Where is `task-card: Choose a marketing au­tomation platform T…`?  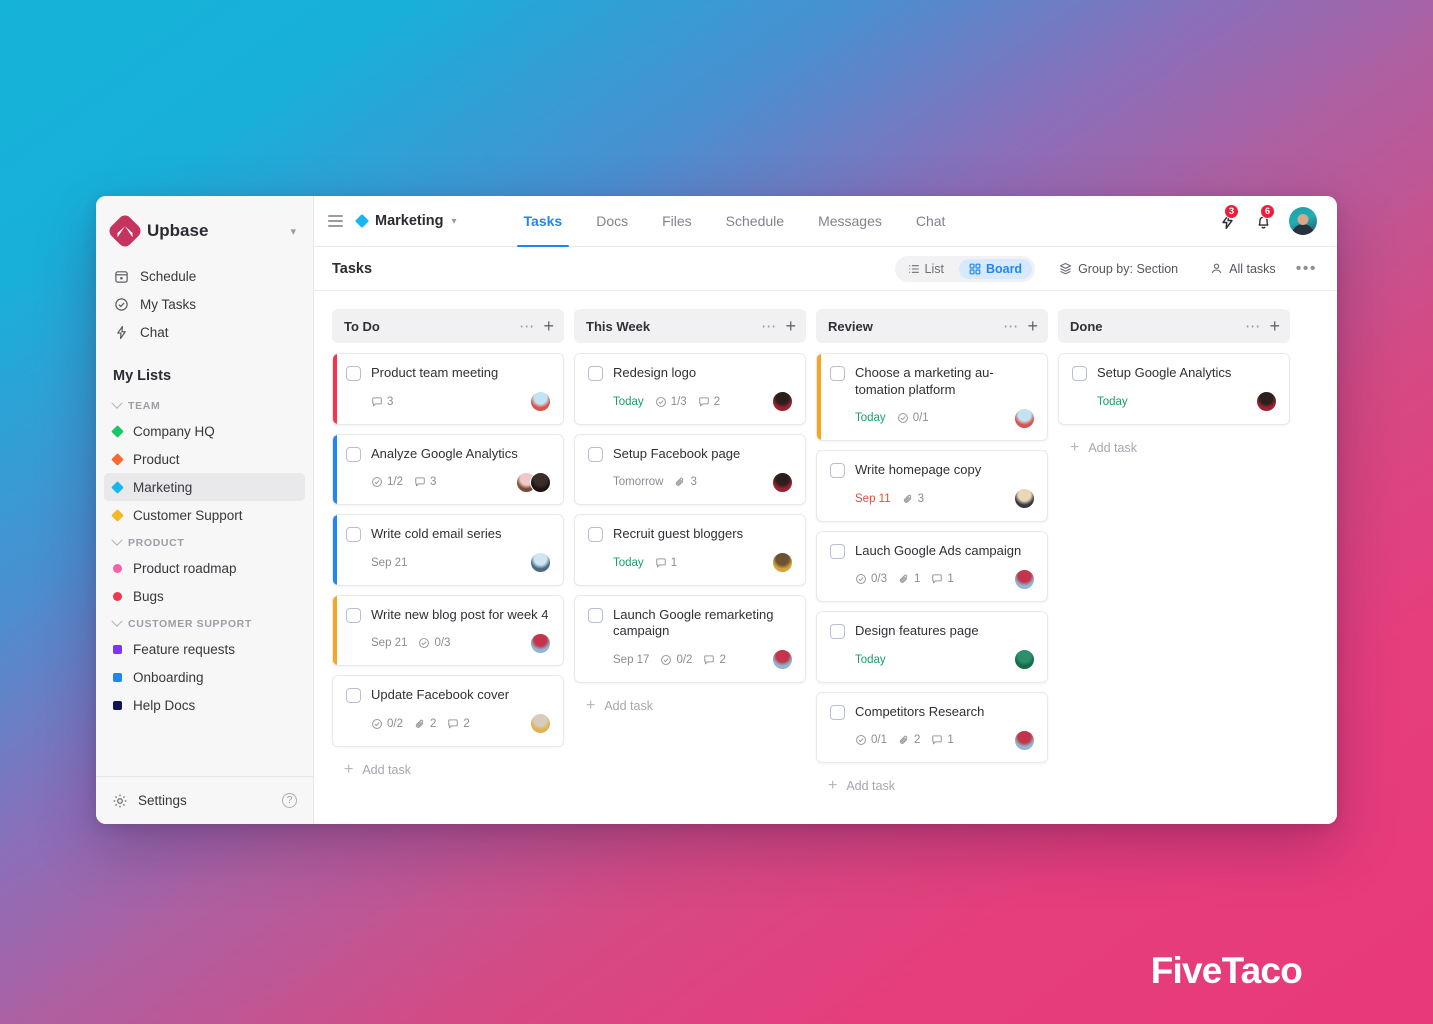 task-card: Choose a marketing au­tomation platform T… is located at coordinates (932, 397).